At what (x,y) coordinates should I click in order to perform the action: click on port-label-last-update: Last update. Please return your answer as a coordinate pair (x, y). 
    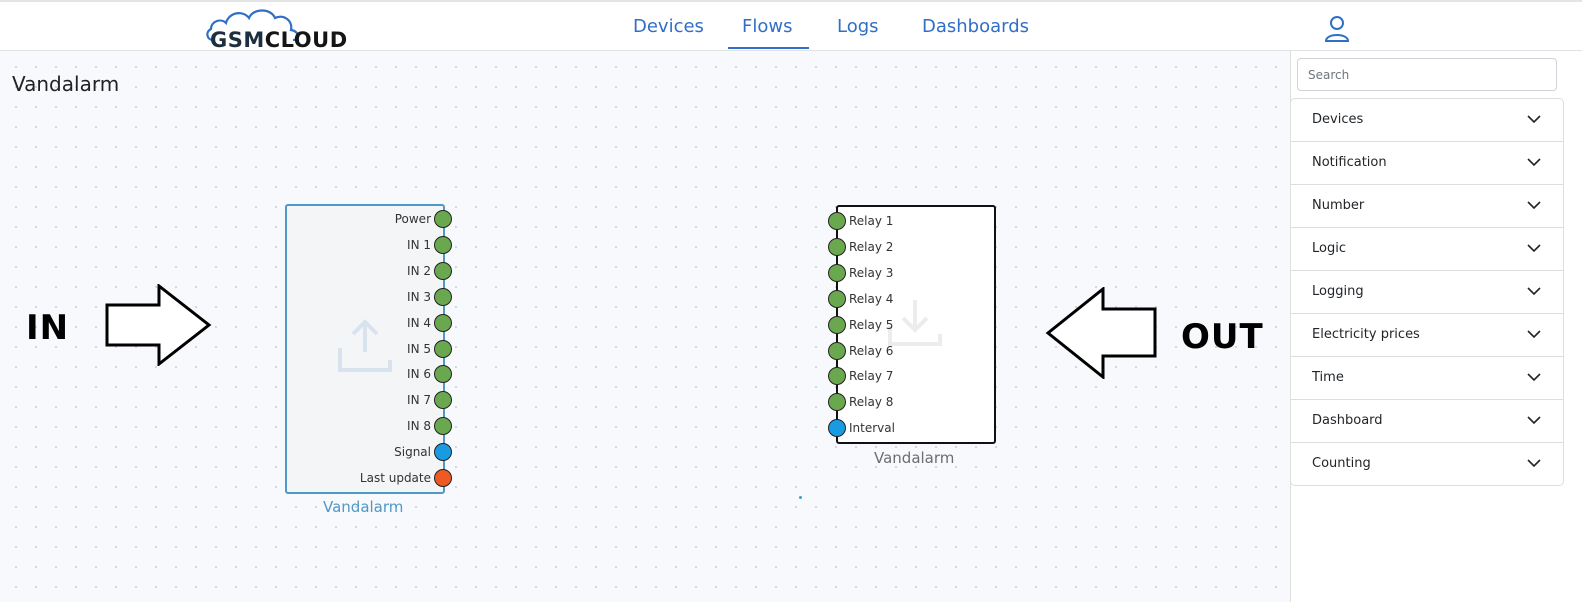
    Looking at the image, I should click on (395, 478).